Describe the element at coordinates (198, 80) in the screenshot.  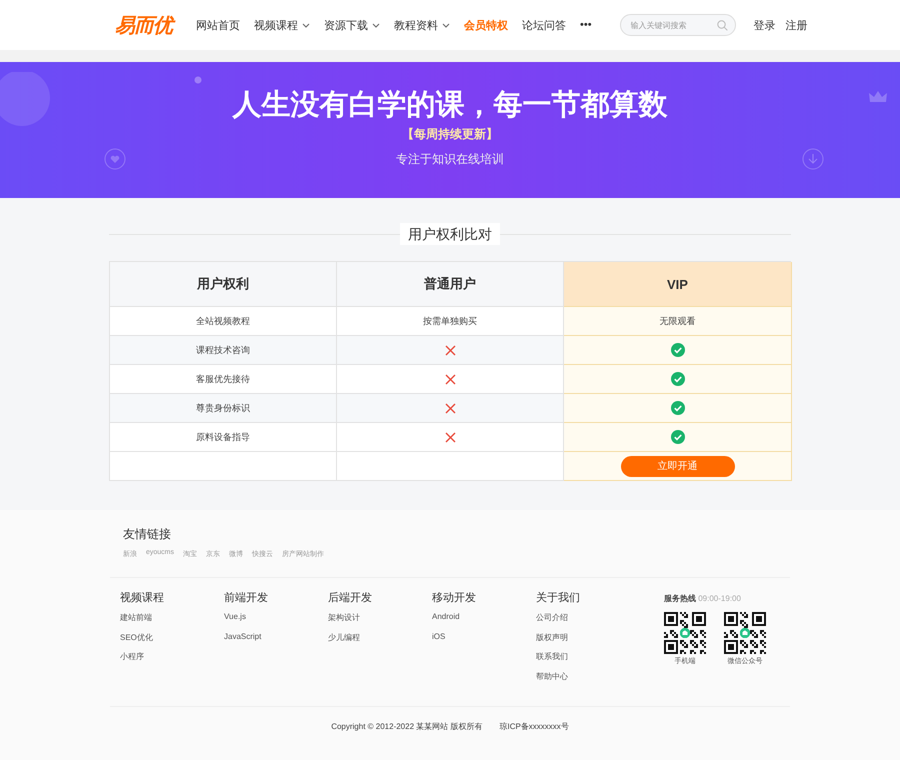
I see `dot-icon` at that location.